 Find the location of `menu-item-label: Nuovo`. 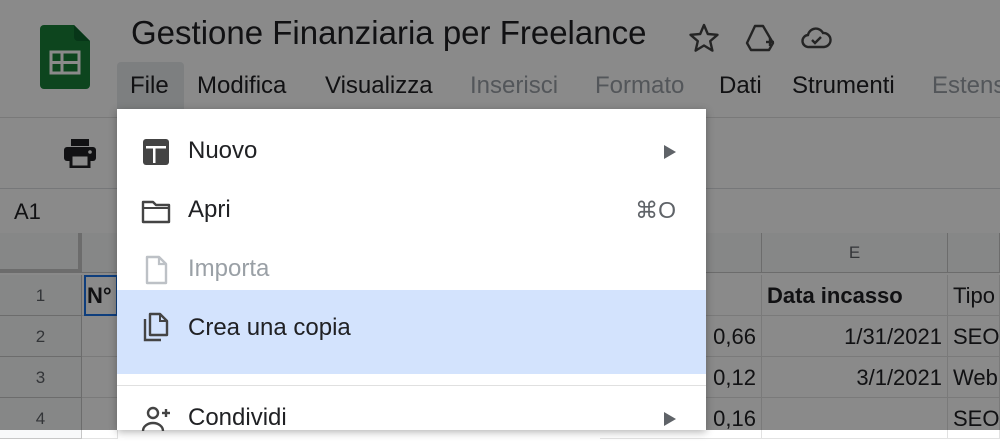

menu-item-label: Nuovo is located at coordinates (223, 150).